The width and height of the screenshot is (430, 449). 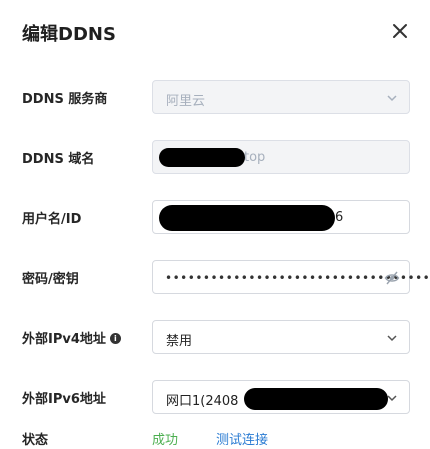 I want to click on ipv4-label-text: 外部IPv4地址, so click(x=64, y=339).